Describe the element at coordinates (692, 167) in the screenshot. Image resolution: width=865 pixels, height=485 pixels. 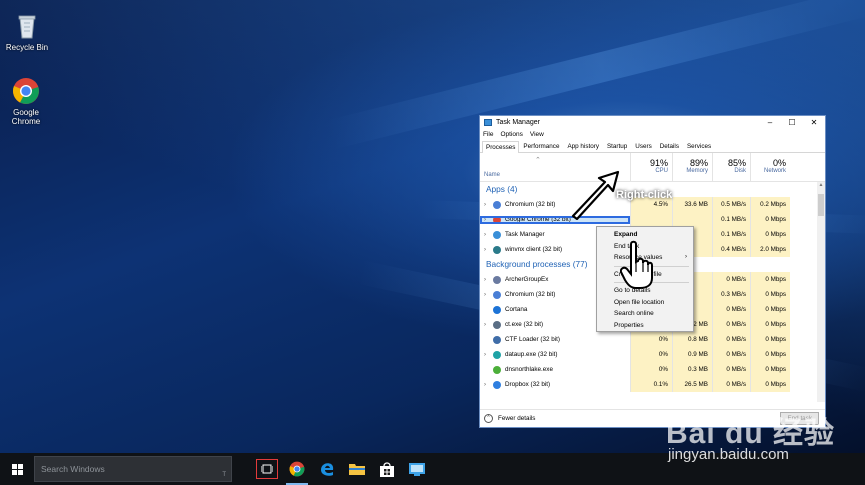
I see `column-memory: 89% Memory` at that location.